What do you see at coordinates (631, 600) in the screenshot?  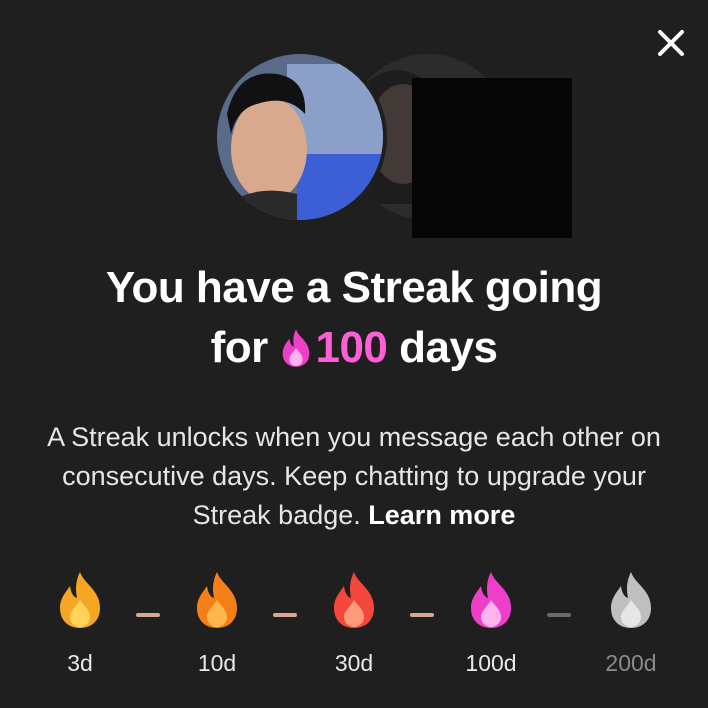 I see `flame-grey-icon` at bounding box center [631, 600].